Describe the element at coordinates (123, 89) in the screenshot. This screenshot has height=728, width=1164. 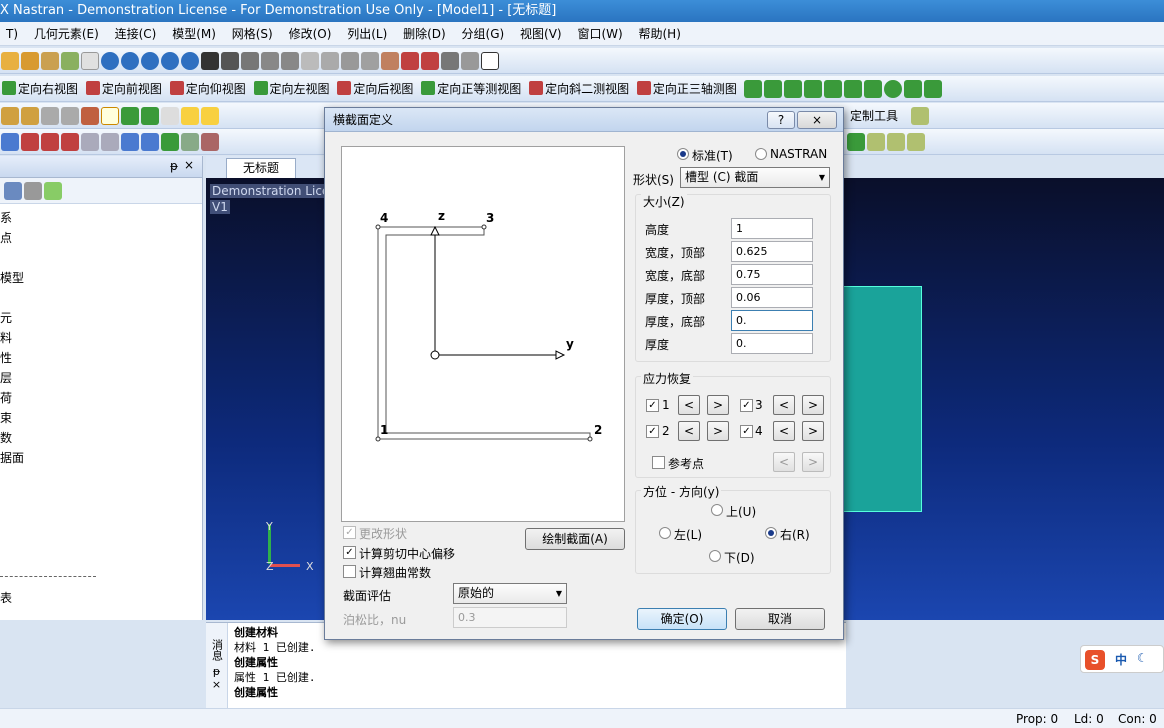
I see `view-front-button: 定向前视图` at that location.